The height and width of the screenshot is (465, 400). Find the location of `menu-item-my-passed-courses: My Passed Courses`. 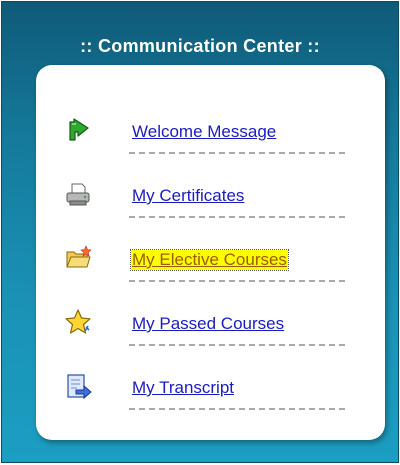

menu-item-my-passed-courses: My Passed Courses is located at coordinates (210, 327).